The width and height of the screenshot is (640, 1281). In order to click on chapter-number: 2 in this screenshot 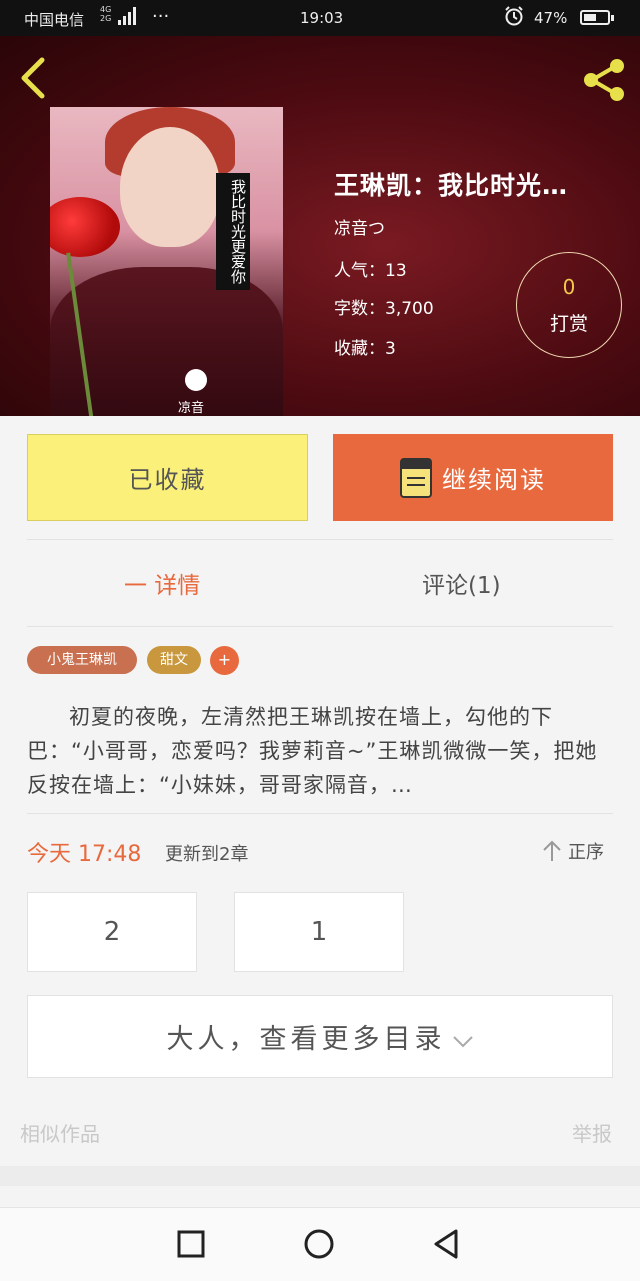, I will do `click(112, 932)`.